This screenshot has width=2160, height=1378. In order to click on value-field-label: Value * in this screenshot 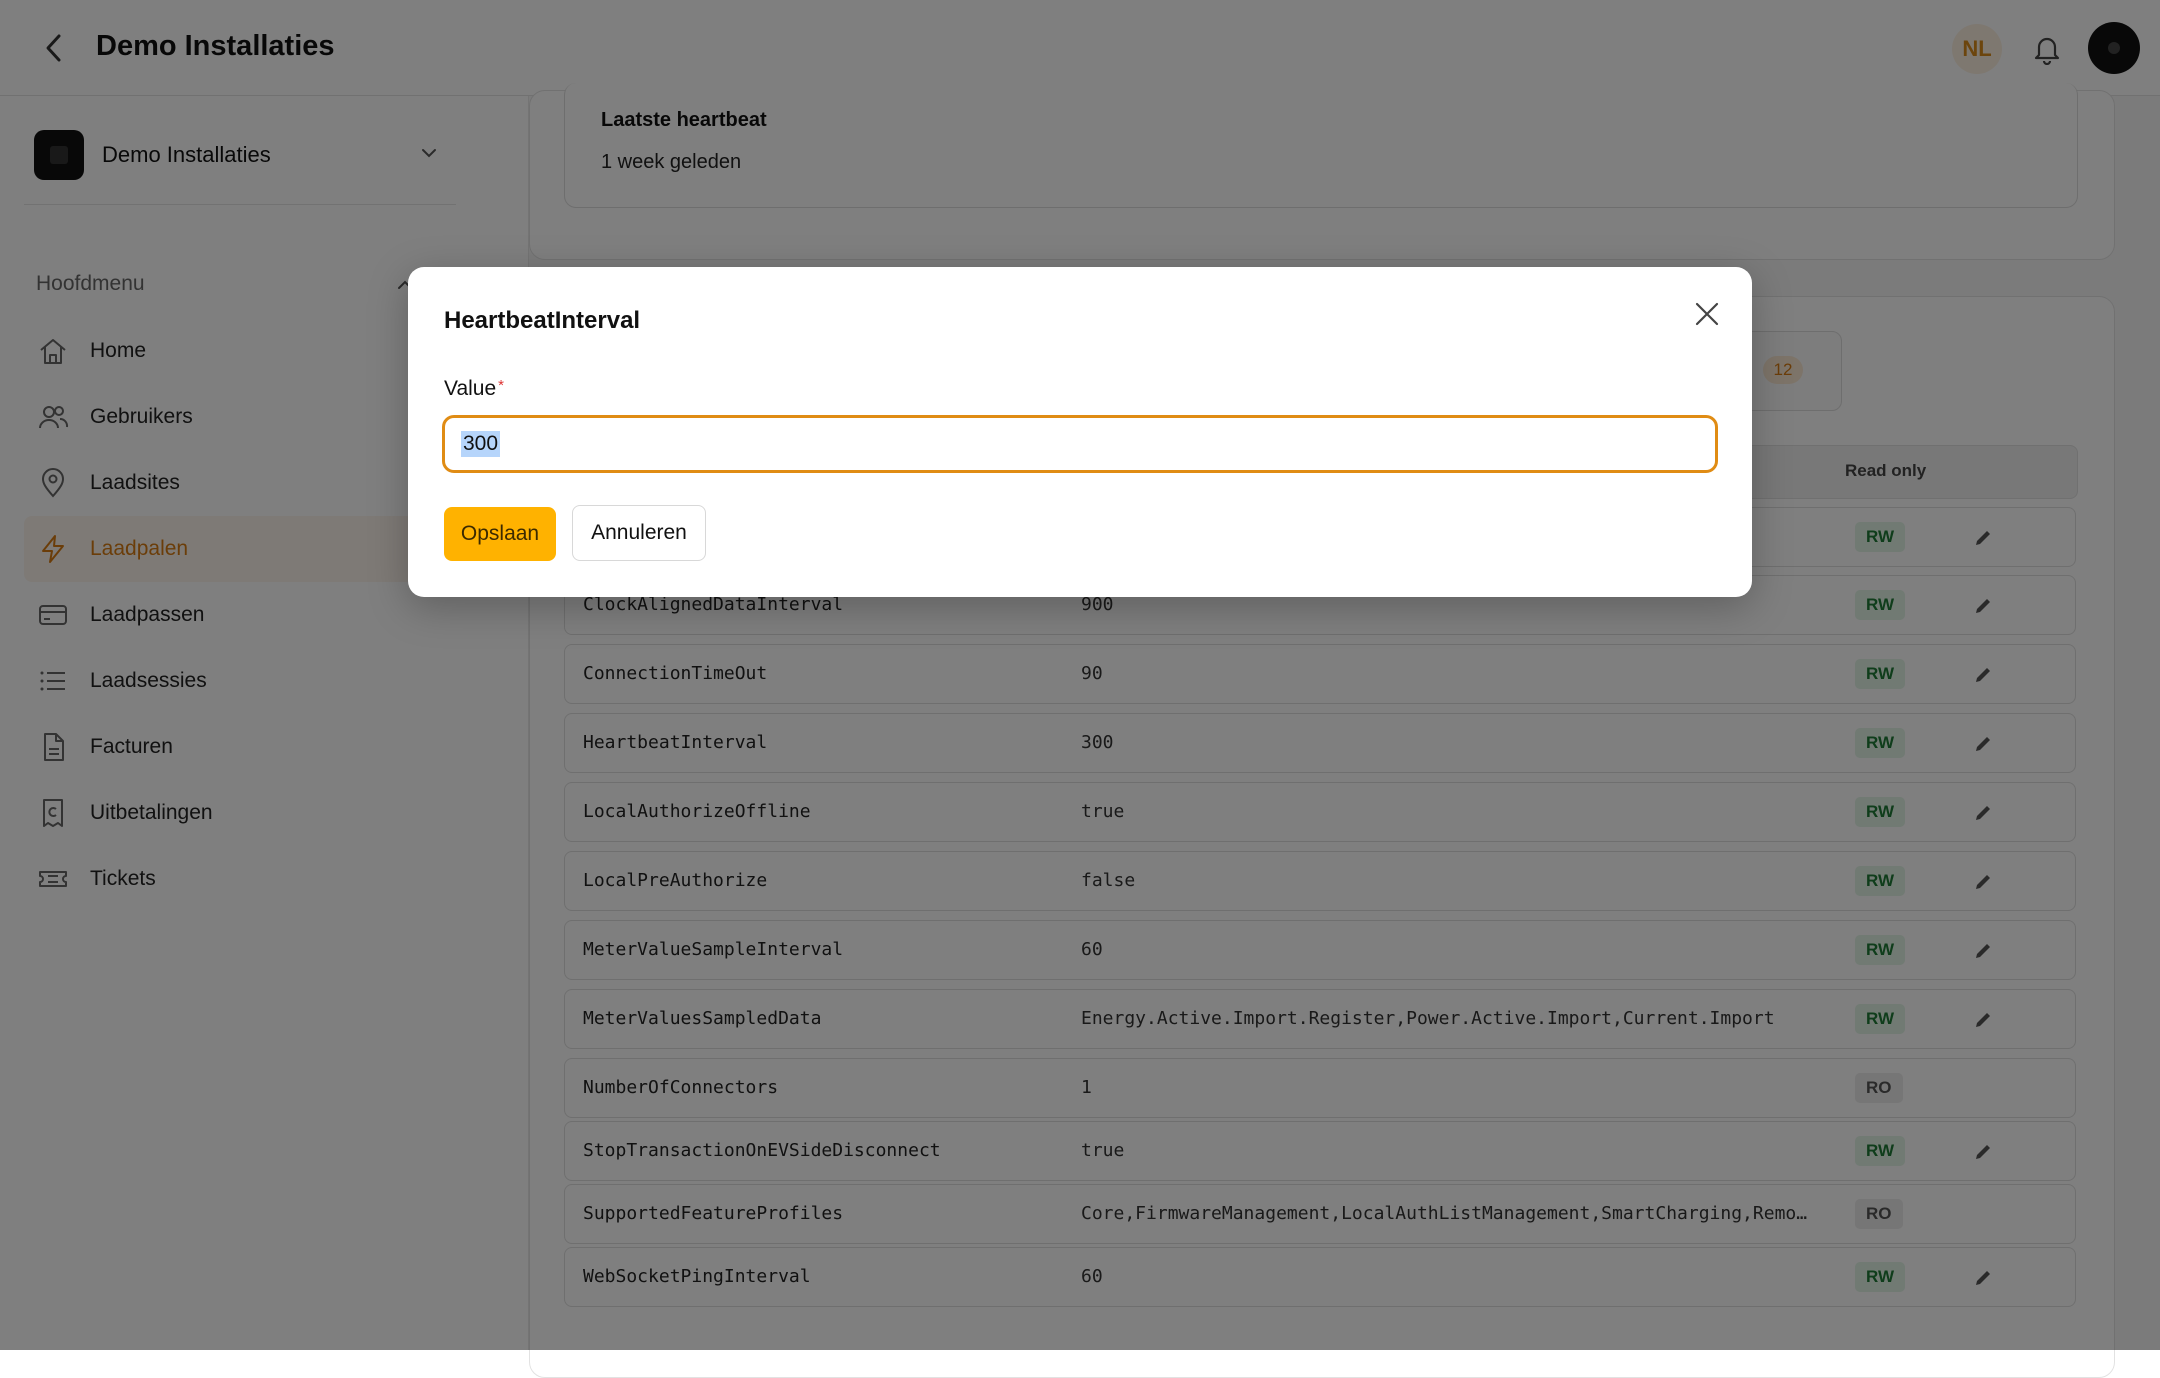, I will do `click(474, 389)`.